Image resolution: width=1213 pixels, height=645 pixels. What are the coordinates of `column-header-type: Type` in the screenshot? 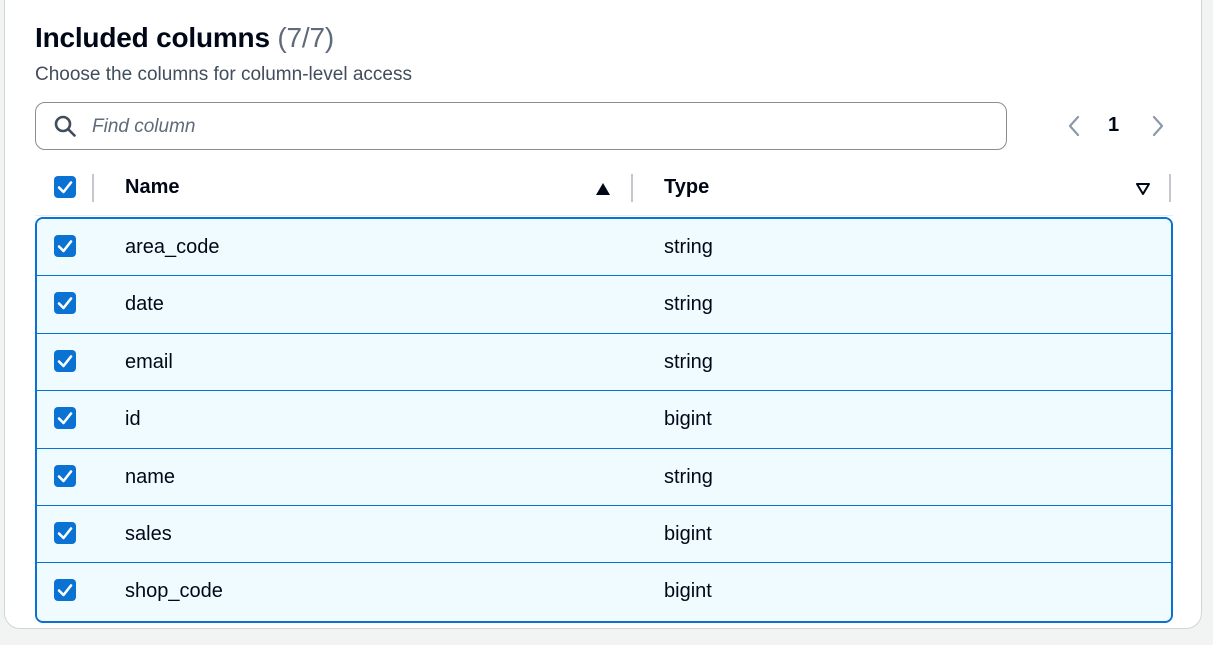 It's located at (686, 187).